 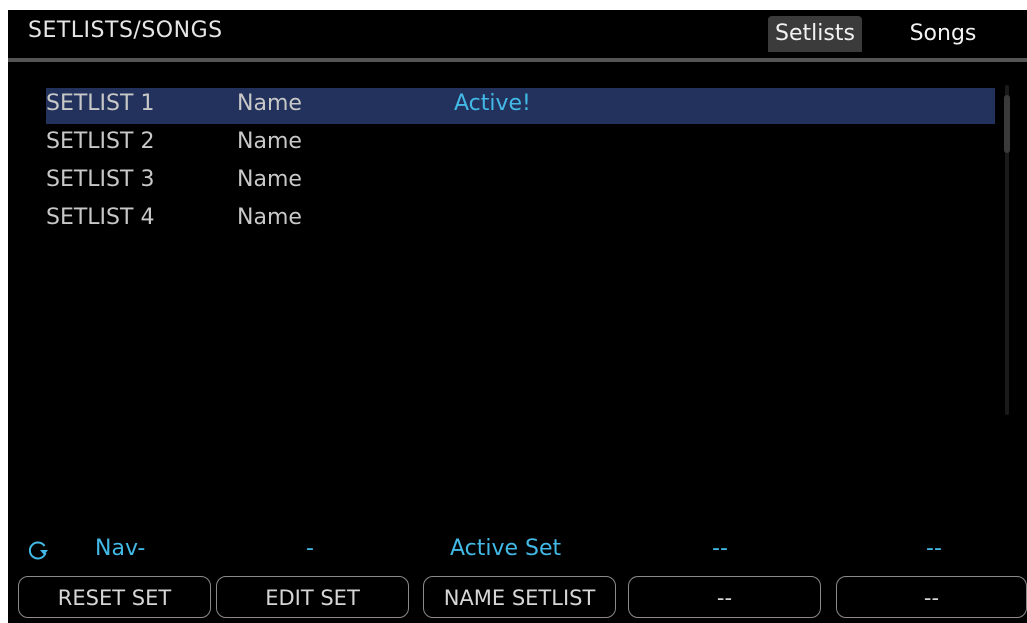 I want to click on list-item-setlist-1: SETLIST 1 Name Active!, so click(x=520, y=106).